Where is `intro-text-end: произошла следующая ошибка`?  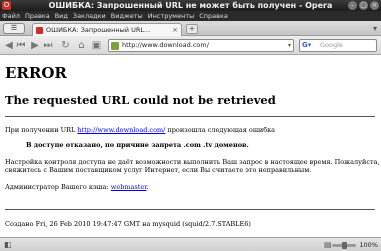 intro-text-end: произошла следующая ошибка is located at coordinates (220, 130).